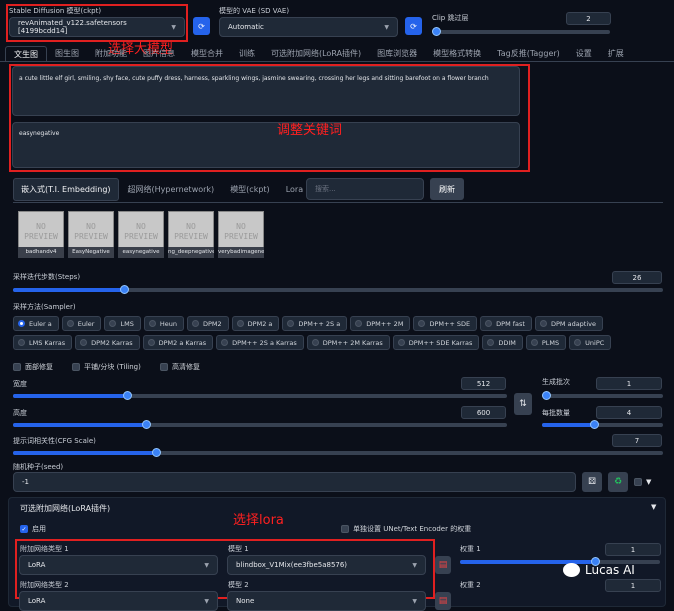  I want to click on refresh-vae-button: ⟳, so click(413, 26).